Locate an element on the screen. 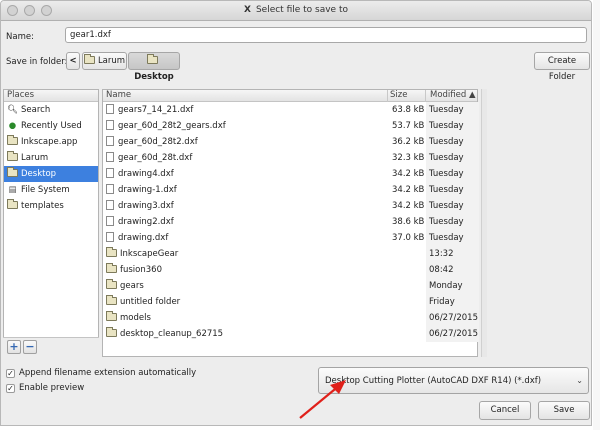  file-modified: 13:32 is located at coordinates (452, 254).